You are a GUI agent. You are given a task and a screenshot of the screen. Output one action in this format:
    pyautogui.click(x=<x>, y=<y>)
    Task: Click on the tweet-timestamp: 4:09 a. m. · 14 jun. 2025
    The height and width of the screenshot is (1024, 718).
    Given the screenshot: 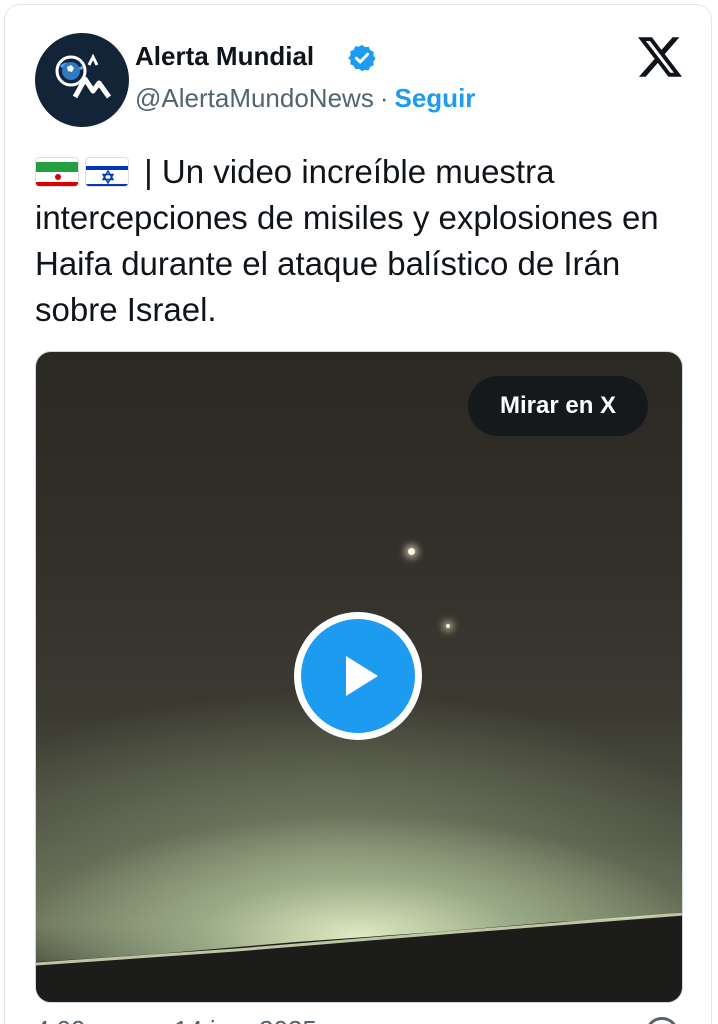 What is the action you would take?
    pyautogui.click(x=176, y=1019)
    